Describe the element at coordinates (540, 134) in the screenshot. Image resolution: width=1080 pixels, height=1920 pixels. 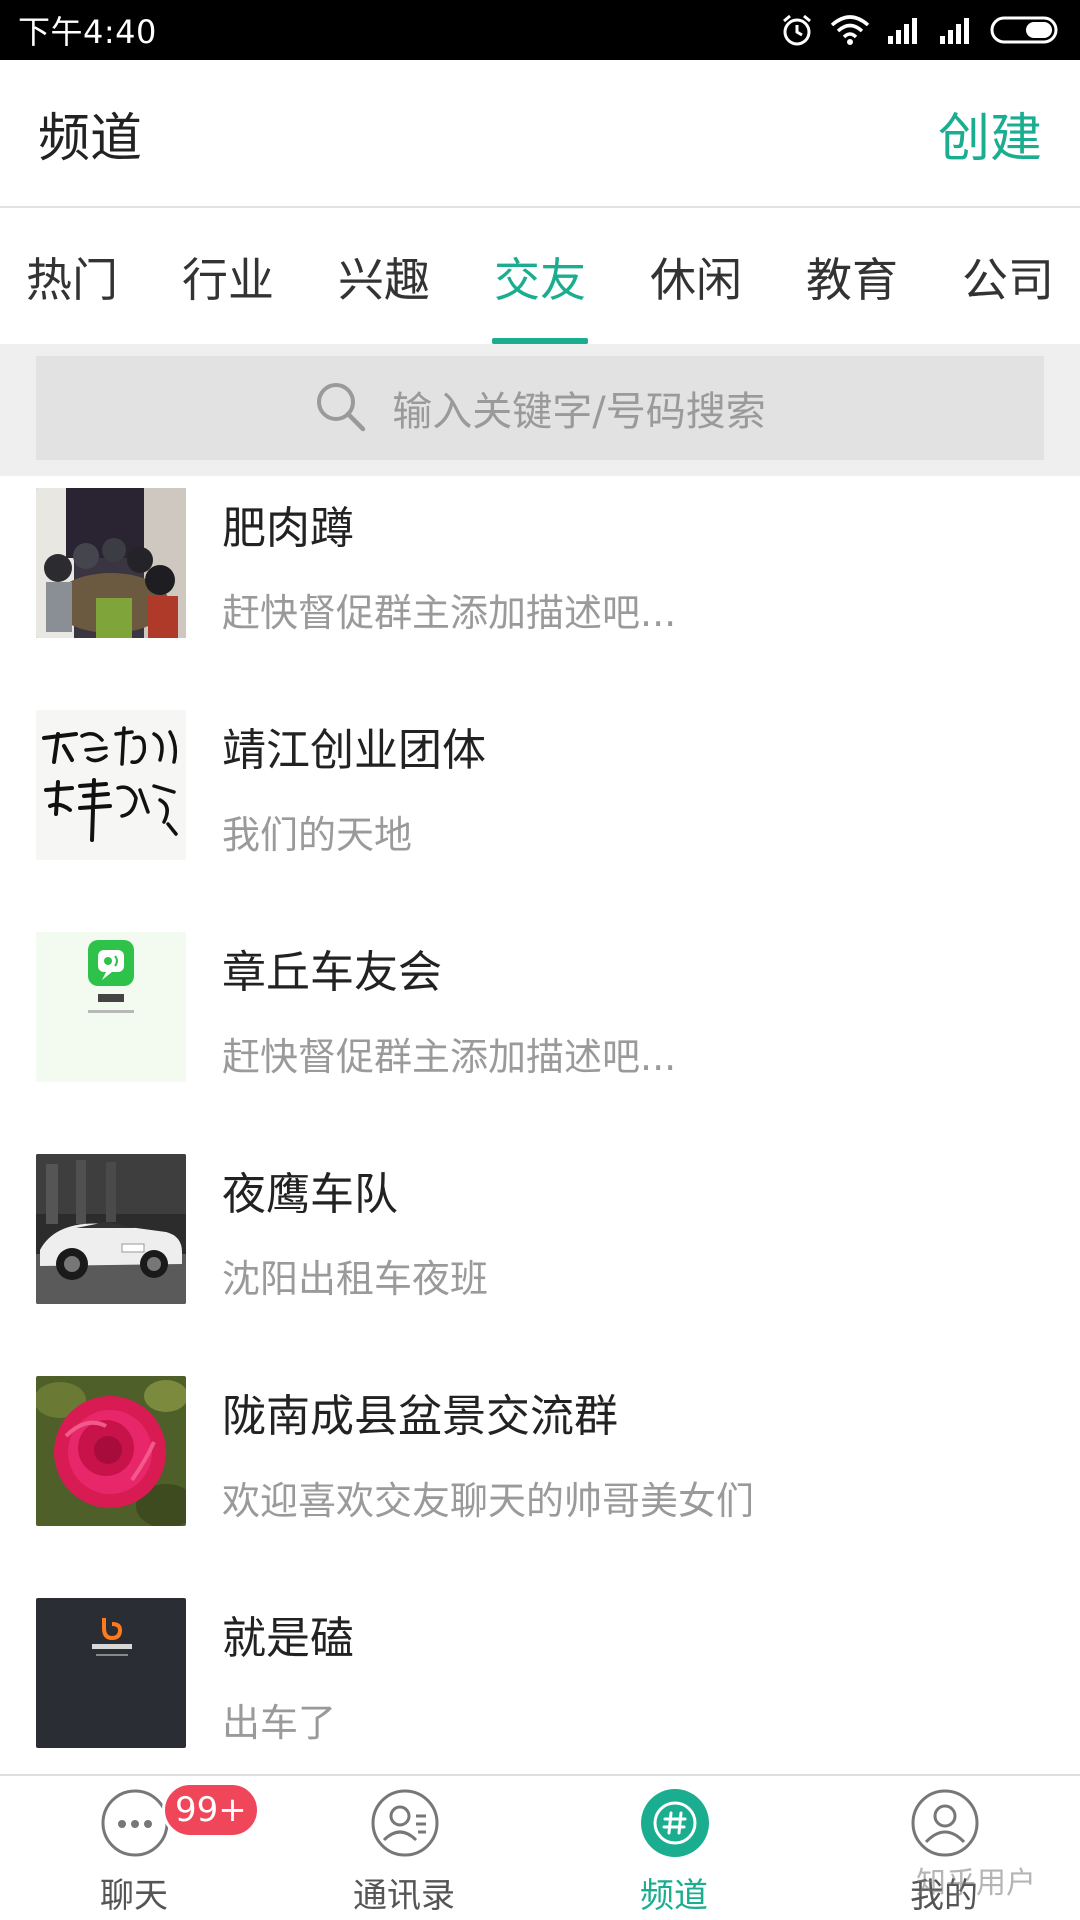
I see `header: 频道 创建` at that location.